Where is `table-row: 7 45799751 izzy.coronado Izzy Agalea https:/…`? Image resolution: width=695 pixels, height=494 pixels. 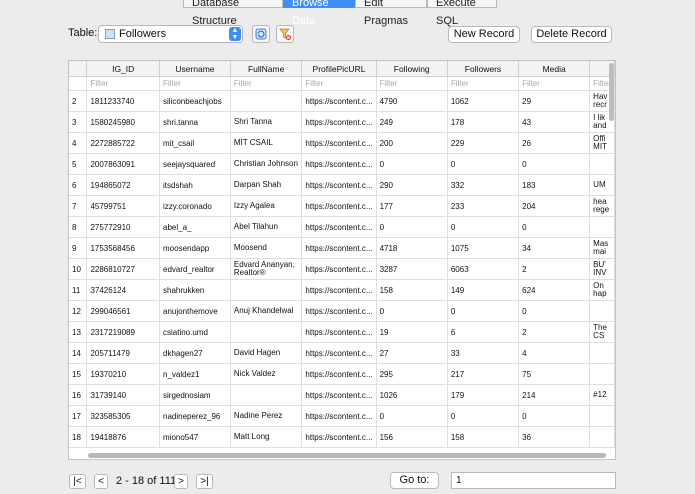 table-row: 7 45799751 izzy.coronado Izzy Agalea https:/… is located at coordinates (342, 206).